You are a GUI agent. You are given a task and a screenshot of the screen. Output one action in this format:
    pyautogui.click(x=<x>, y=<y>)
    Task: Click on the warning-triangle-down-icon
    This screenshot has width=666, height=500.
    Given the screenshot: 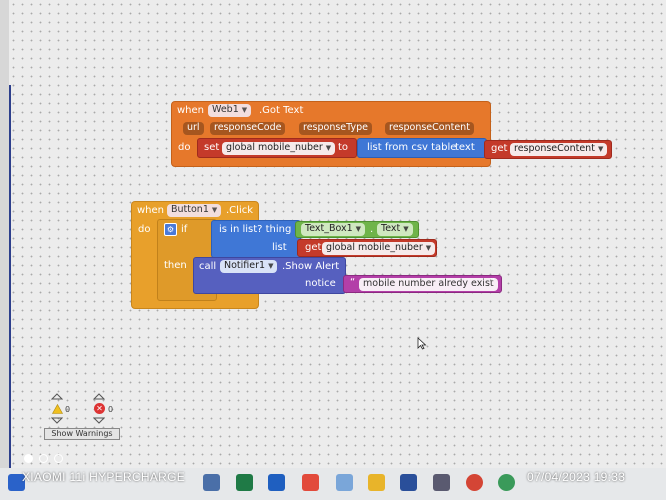 What is the action you would take?
    pyautogui.click(x=57, y=420)
    